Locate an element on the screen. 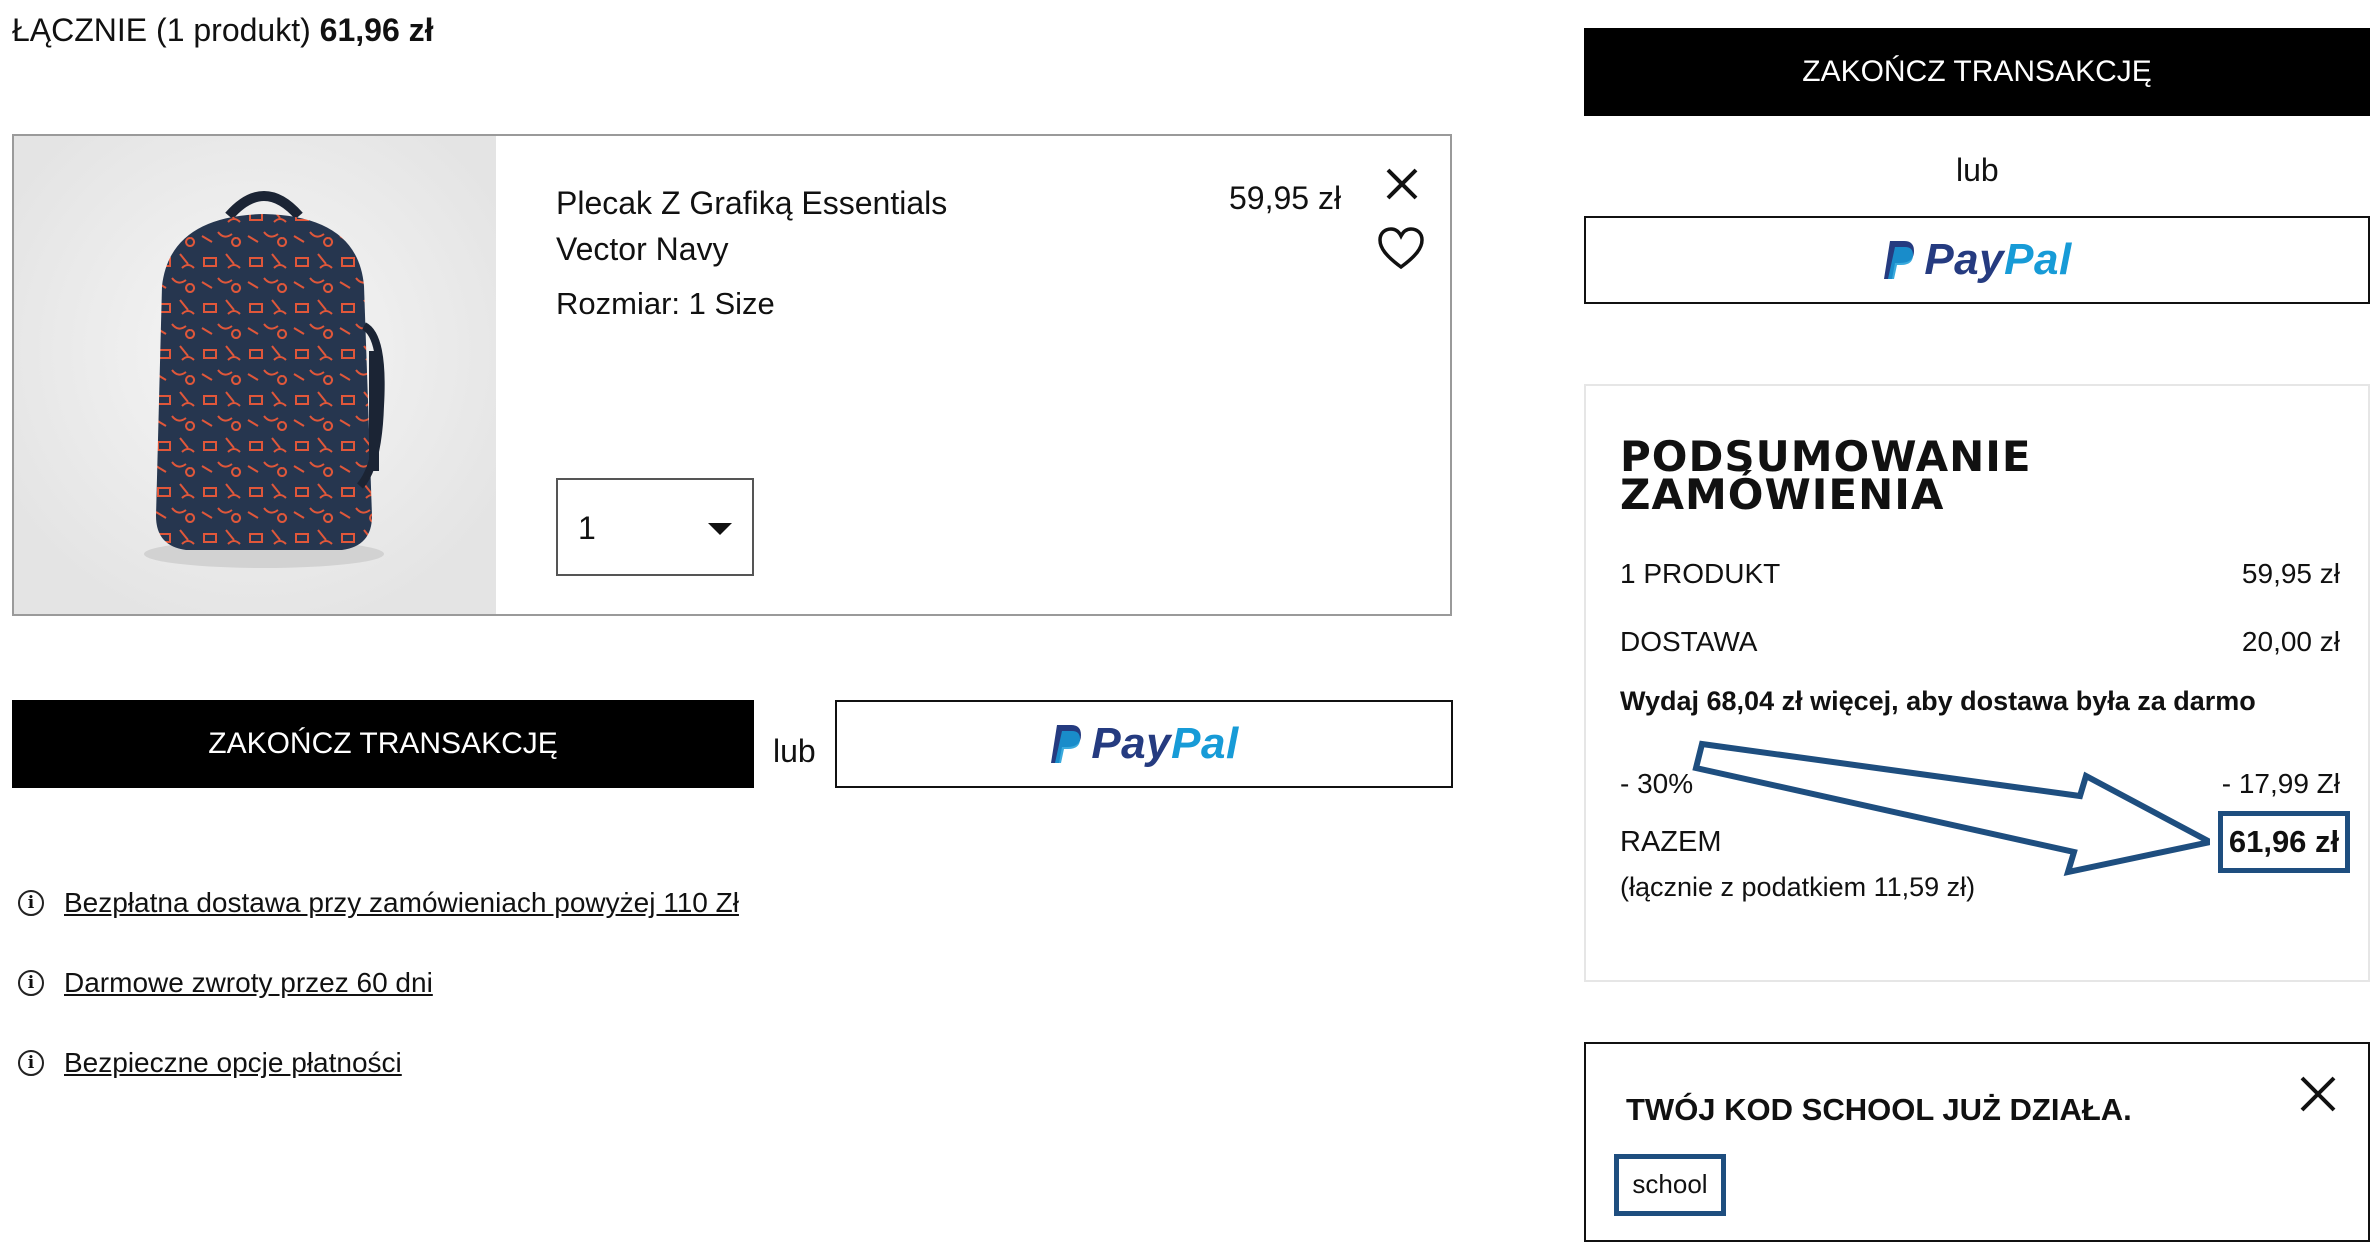  remove-promo-code-button is located at coordinates (2318, 1094).